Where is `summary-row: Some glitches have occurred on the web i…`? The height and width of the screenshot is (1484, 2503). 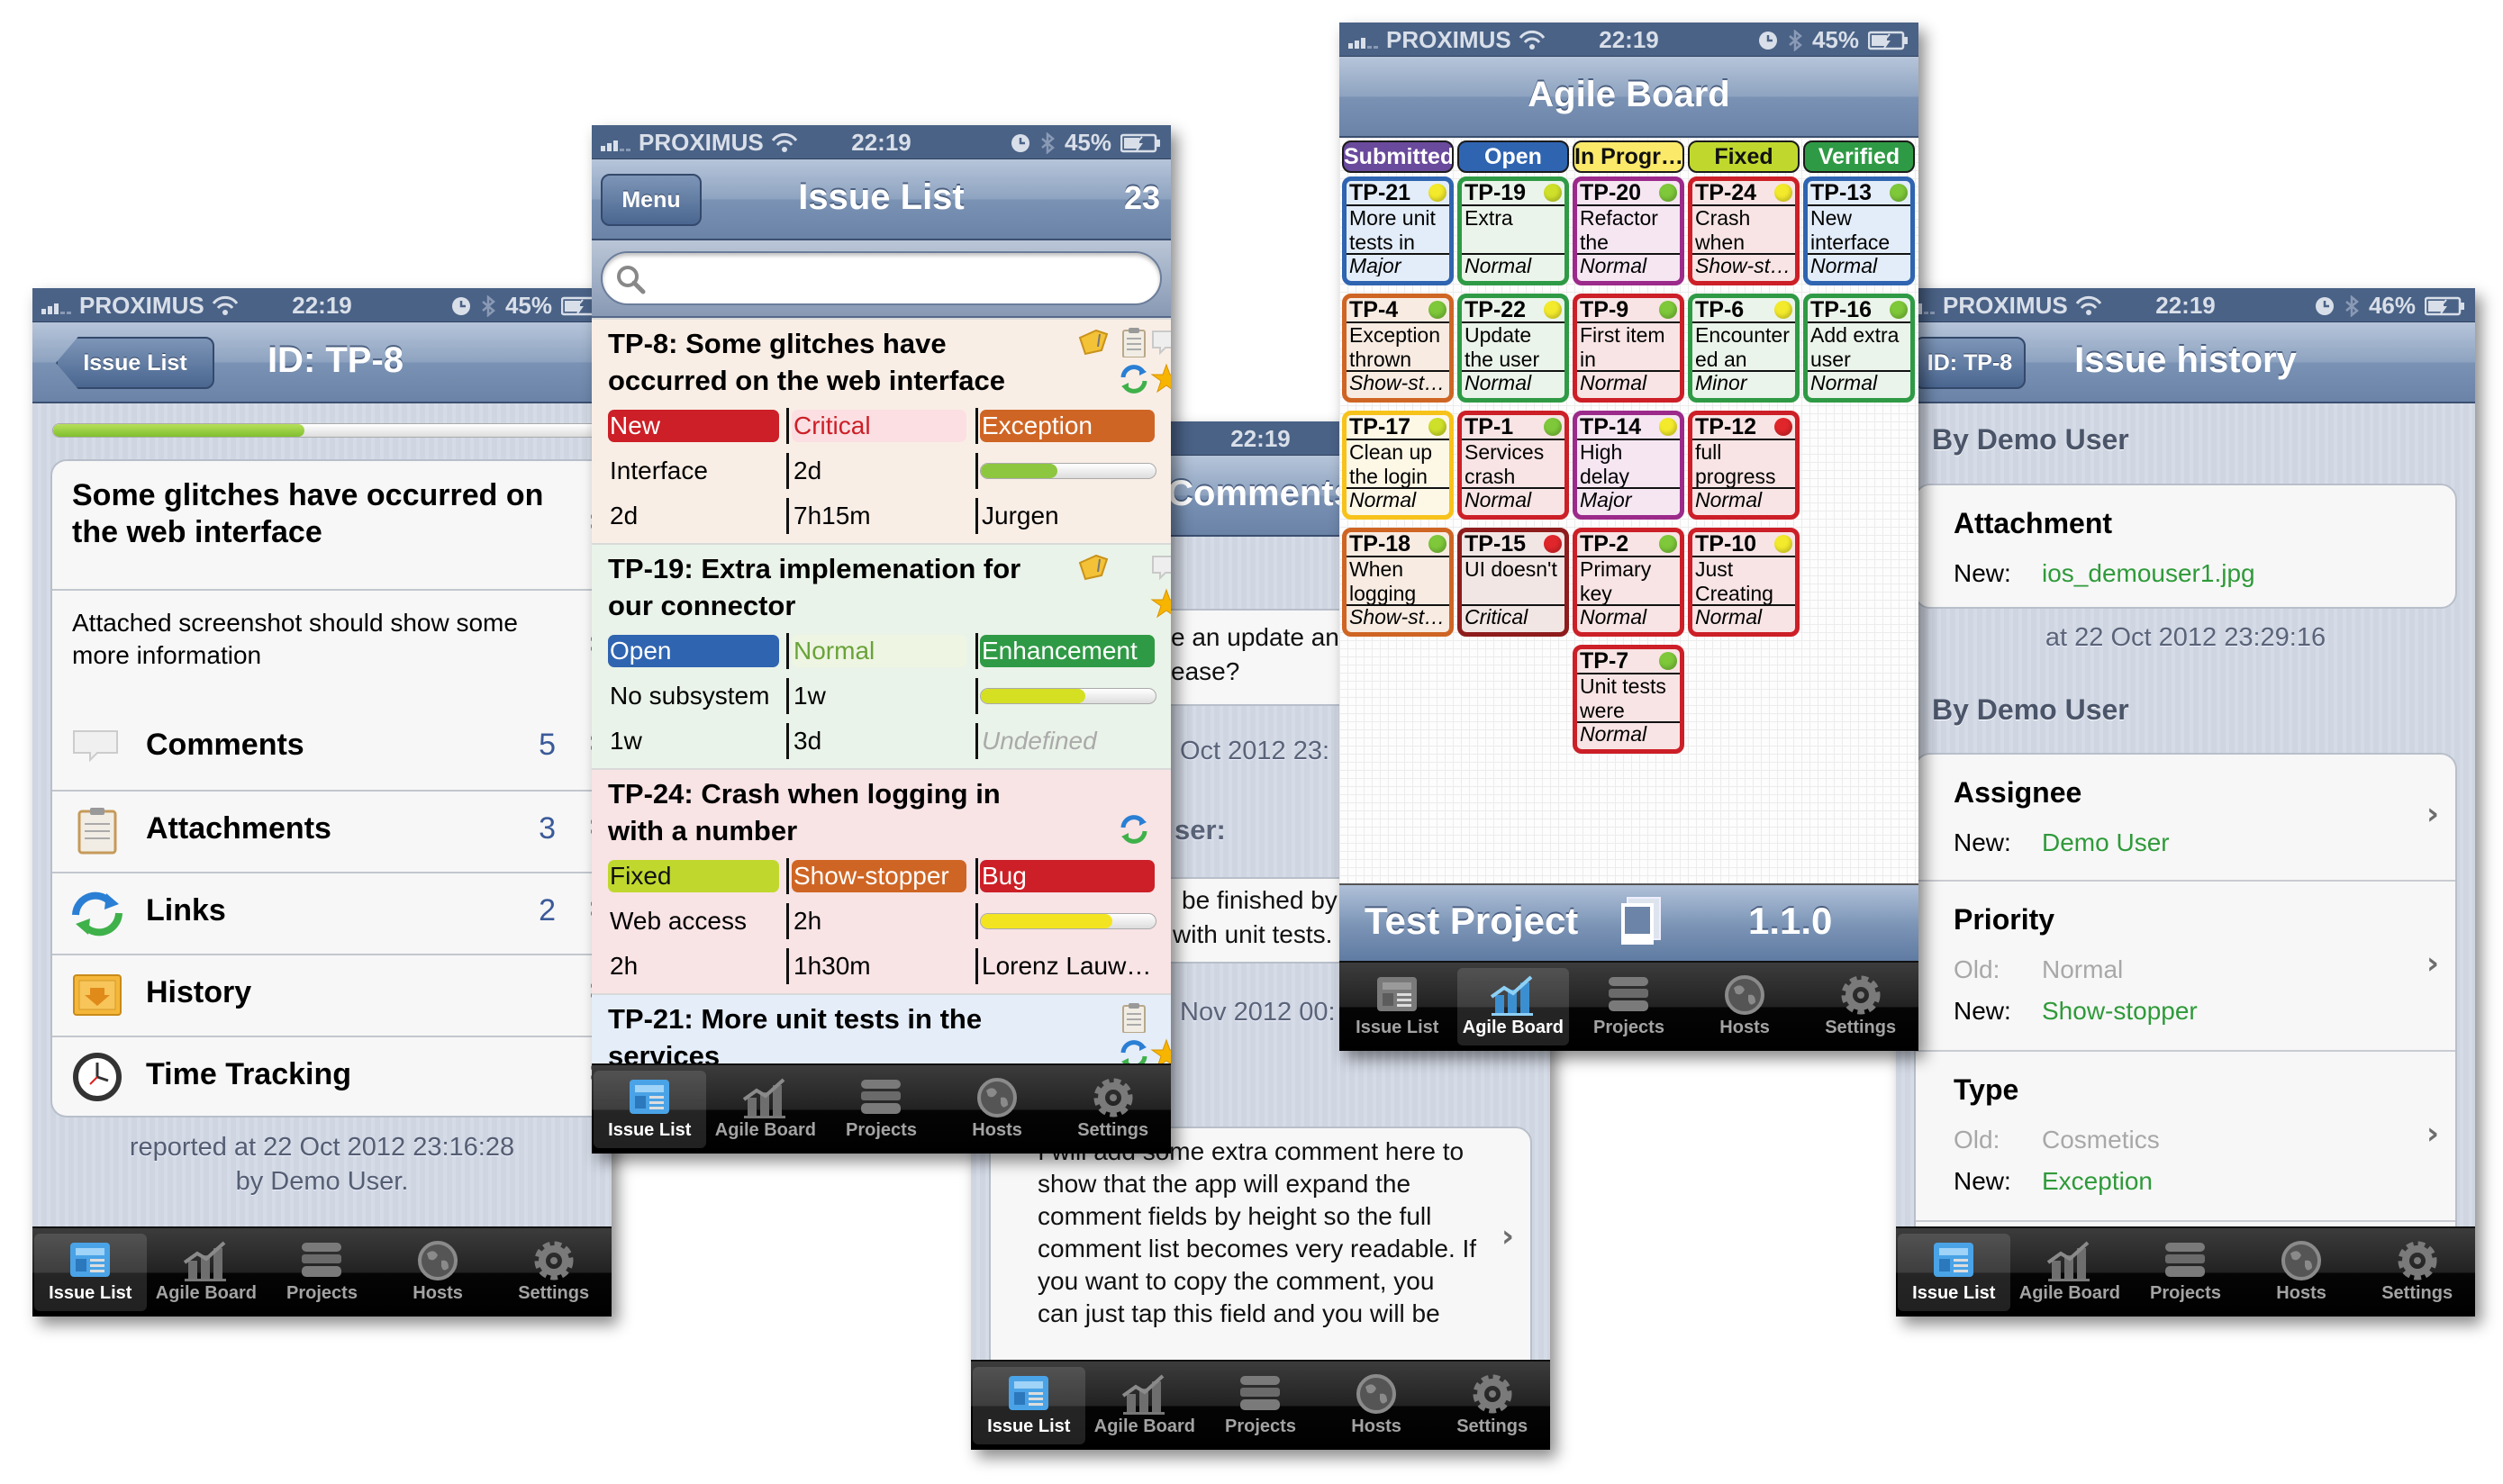 summary-row: Some glitches have occurred on the web i… is located at coordinates (332, 525).